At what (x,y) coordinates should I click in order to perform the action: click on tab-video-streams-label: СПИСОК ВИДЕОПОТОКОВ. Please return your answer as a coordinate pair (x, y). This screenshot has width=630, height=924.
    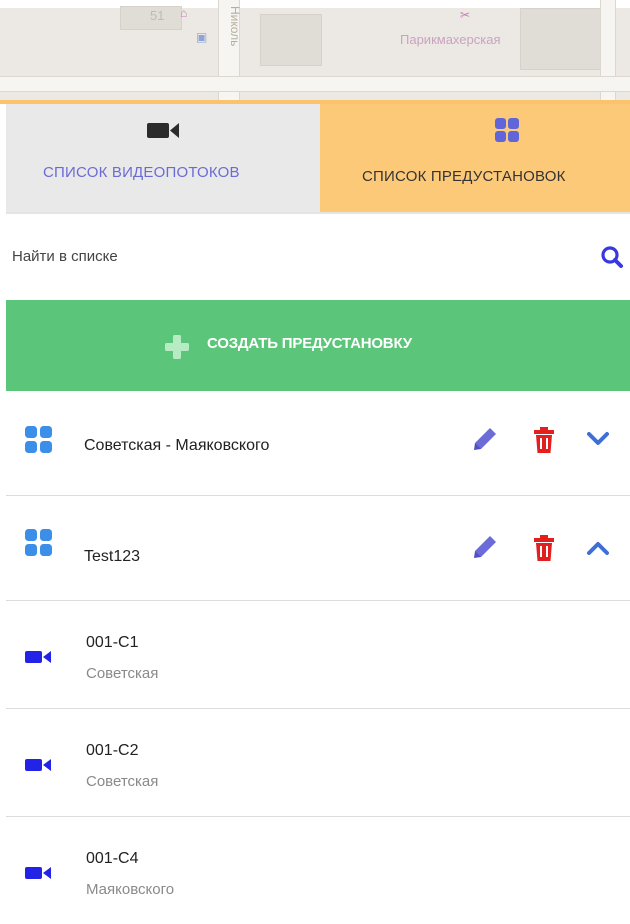
    Looking at the image, I should click on (141, 172).